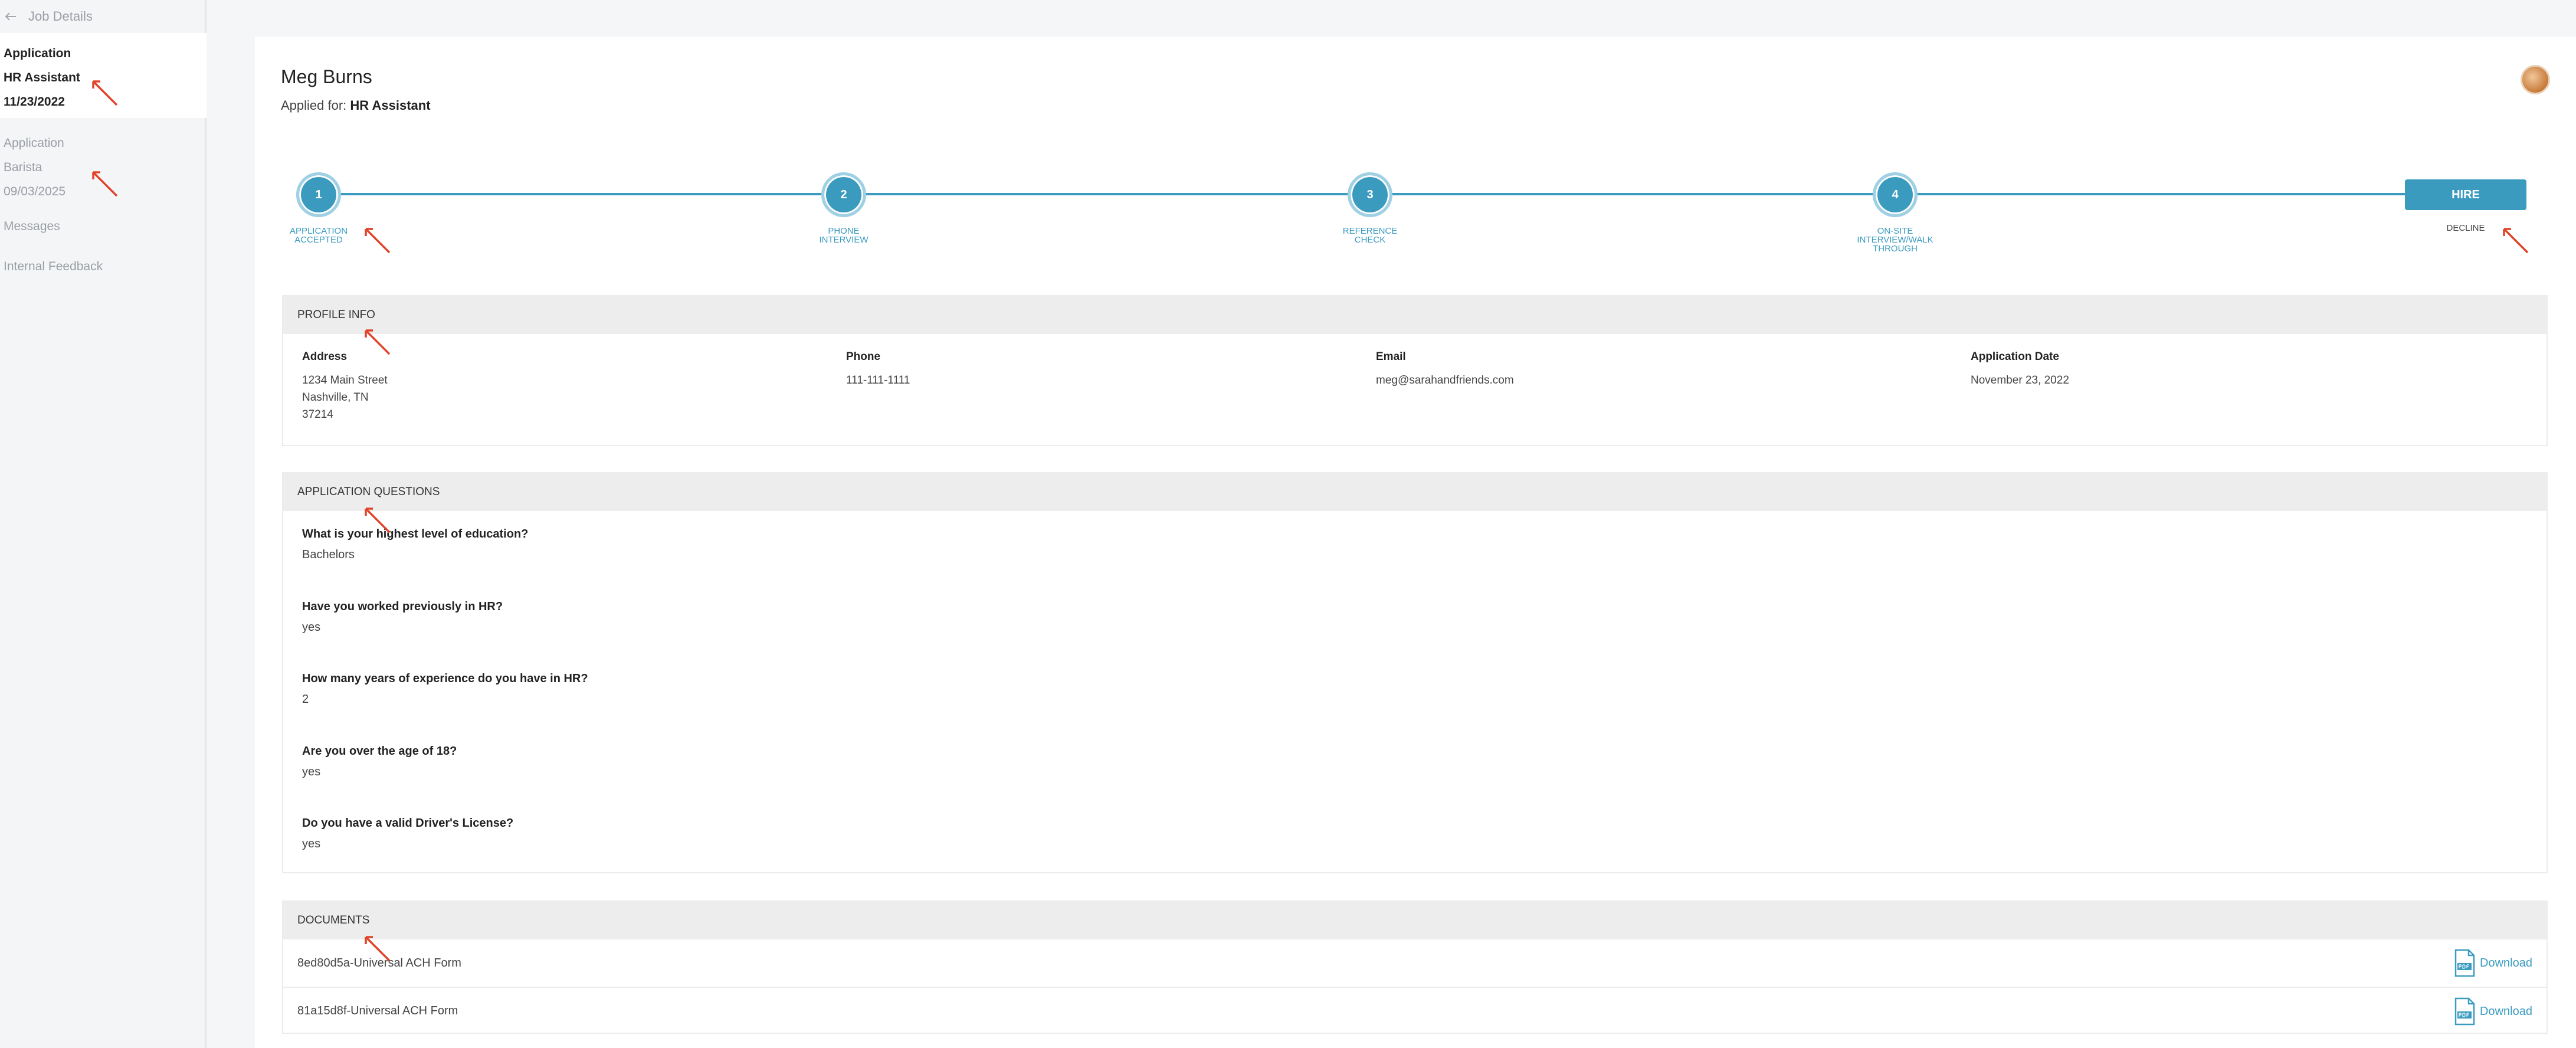 Image resolution: width=2576 pixels, height=1048 pixels. Describe the element at coordinates (878, 370) in the screenshot. I see `phone-field: Phone 111-111-1111` at that location.